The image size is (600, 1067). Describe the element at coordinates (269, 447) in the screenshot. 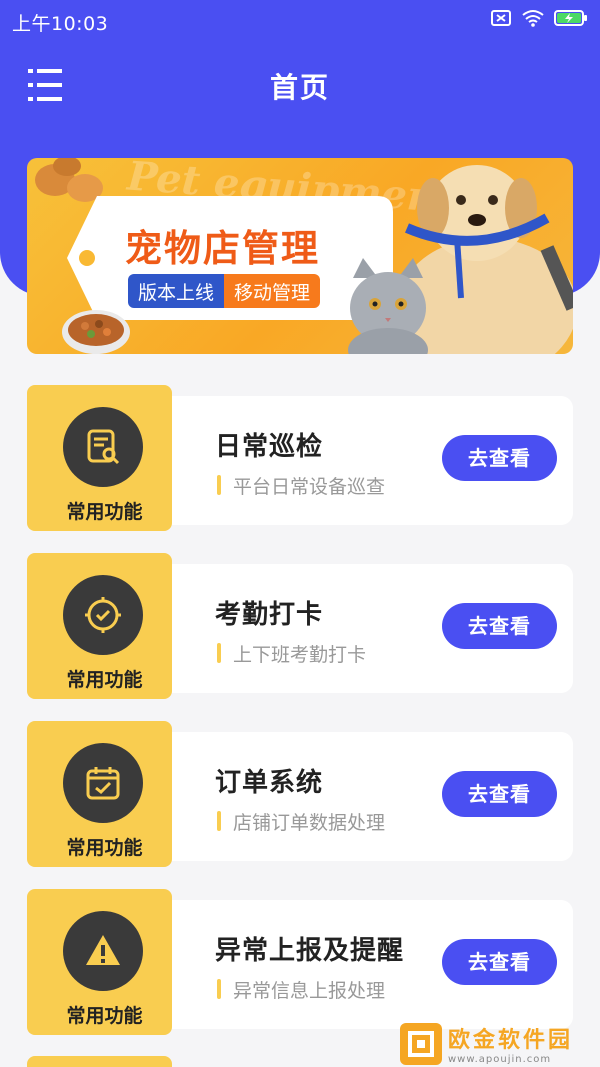

I see `card-title: 日常巡检` at that location.